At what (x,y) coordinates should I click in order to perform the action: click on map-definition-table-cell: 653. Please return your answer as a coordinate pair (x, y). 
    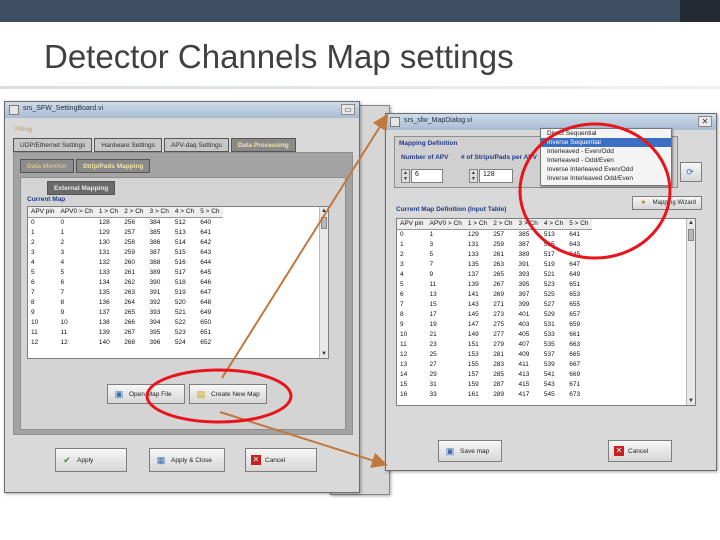
    Looking at the image, I should click on (578, 294).